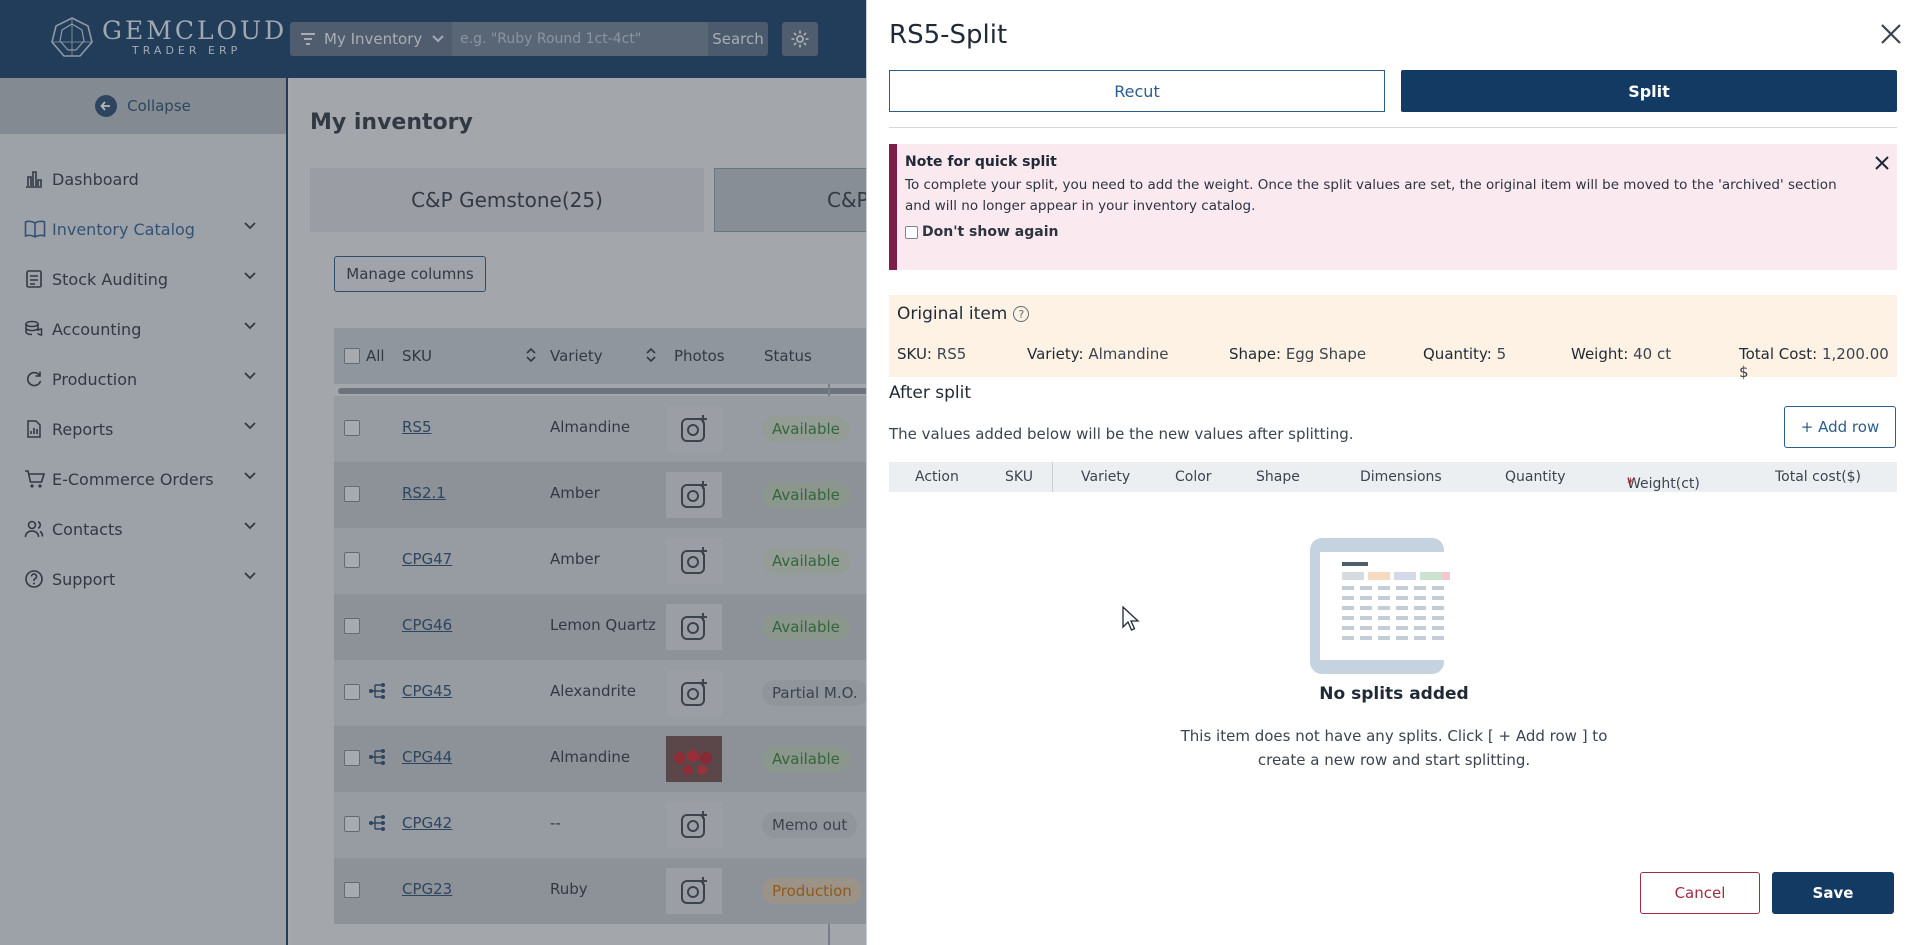  What do you see at coordinates (981, 162) in the screenshot?
I see `note-title: Note for quick split` at bounding box center [981, 162].